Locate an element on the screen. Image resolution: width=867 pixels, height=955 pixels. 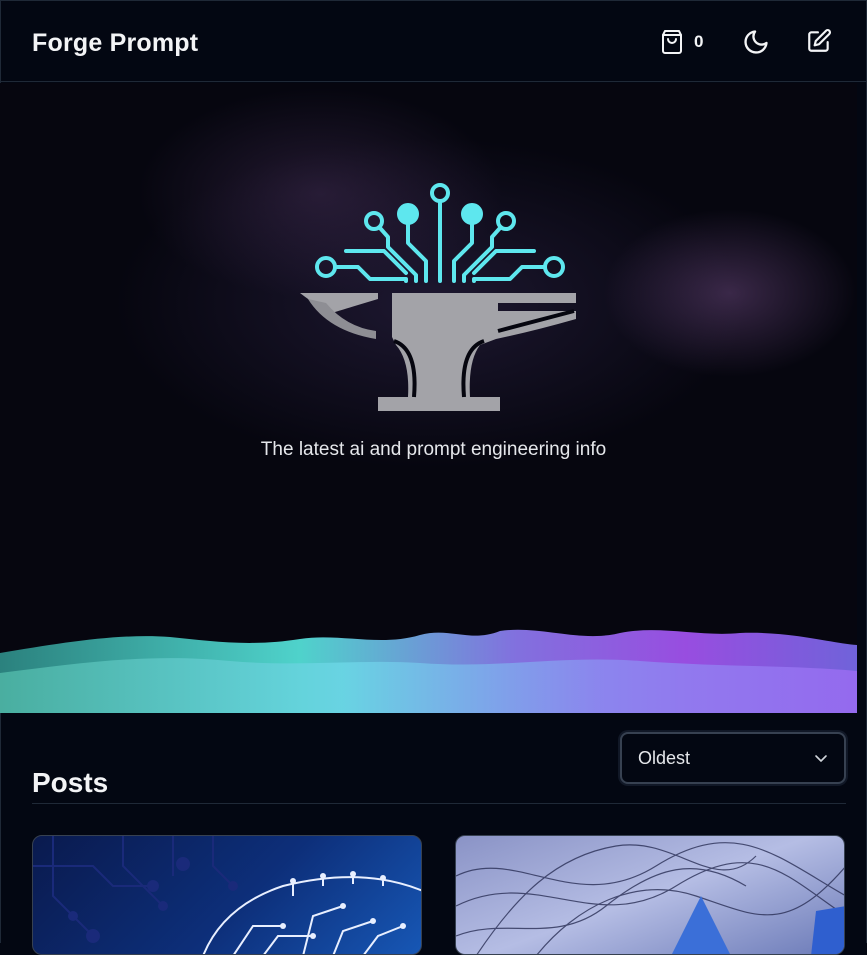
top-navbar: Forge Prompt 0 is located at coordinates (433, 41).